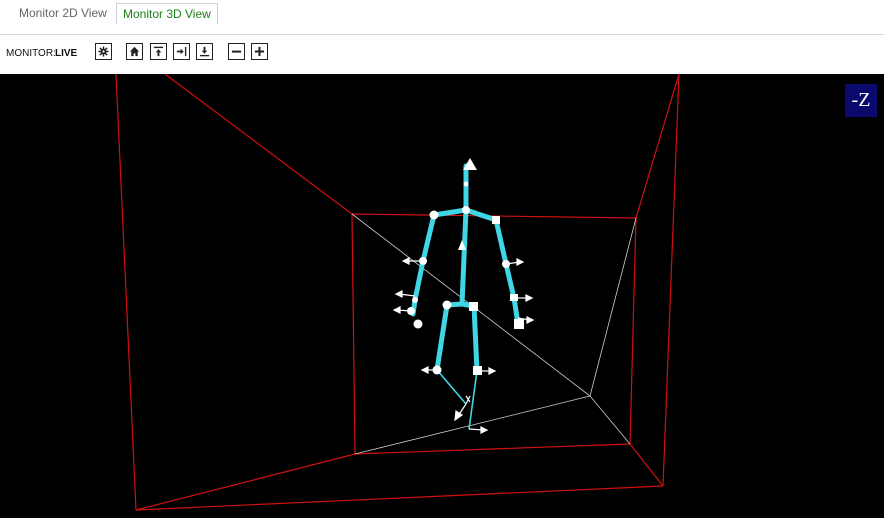  I want to click on top-view-icon, so click(158, 51).